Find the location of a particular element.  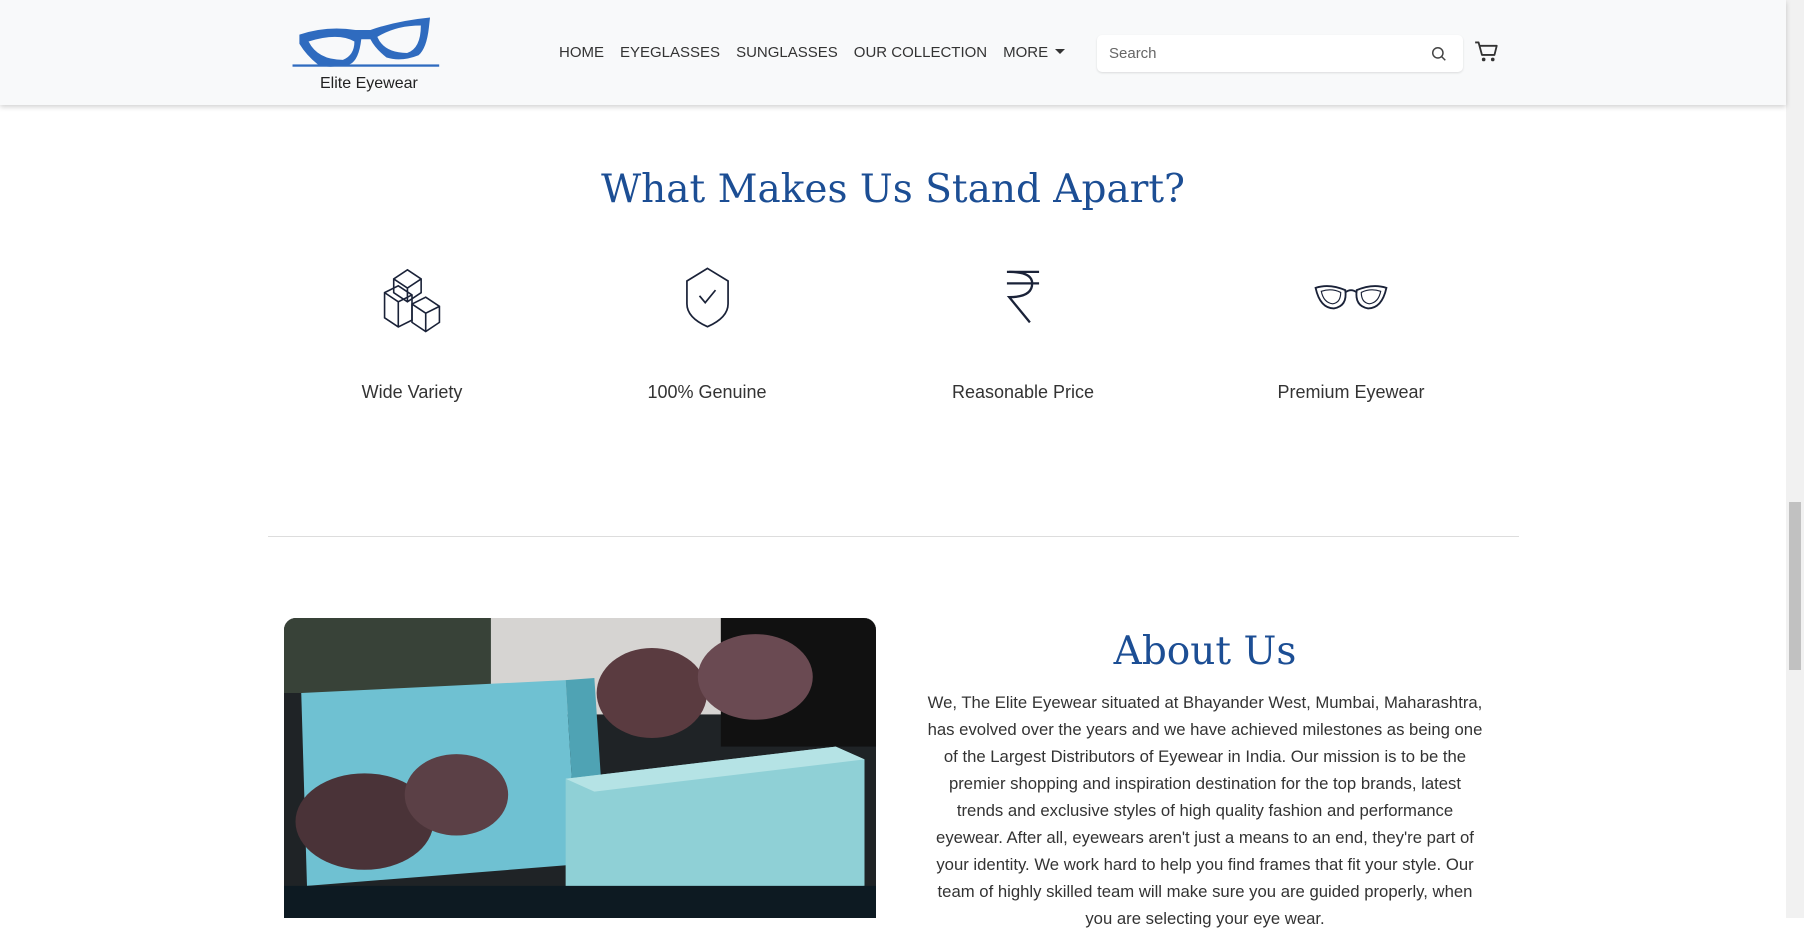

search-input is located at coordinates (1259, 53).